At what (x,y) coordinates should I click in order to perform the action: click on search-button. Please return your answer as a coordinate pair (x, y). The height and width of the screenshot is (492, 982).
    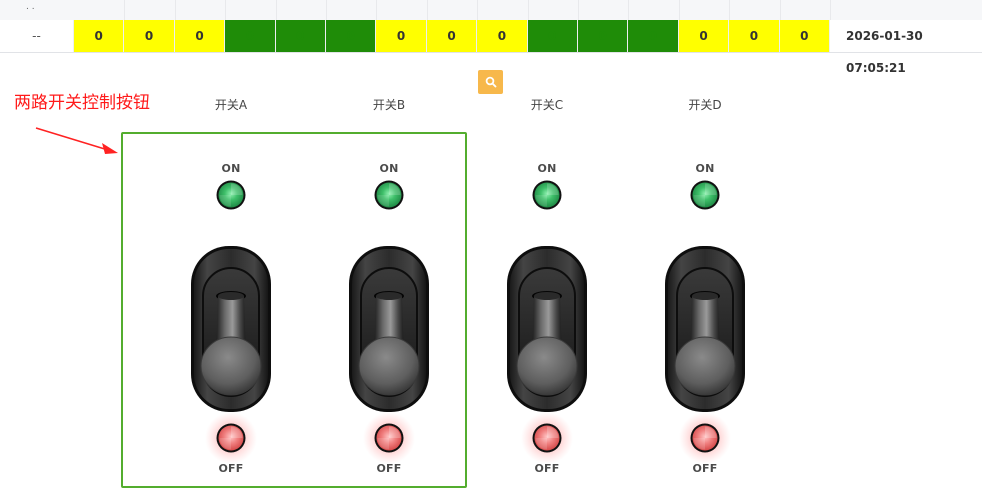
    Looking at the image, I should click on (490, 82).